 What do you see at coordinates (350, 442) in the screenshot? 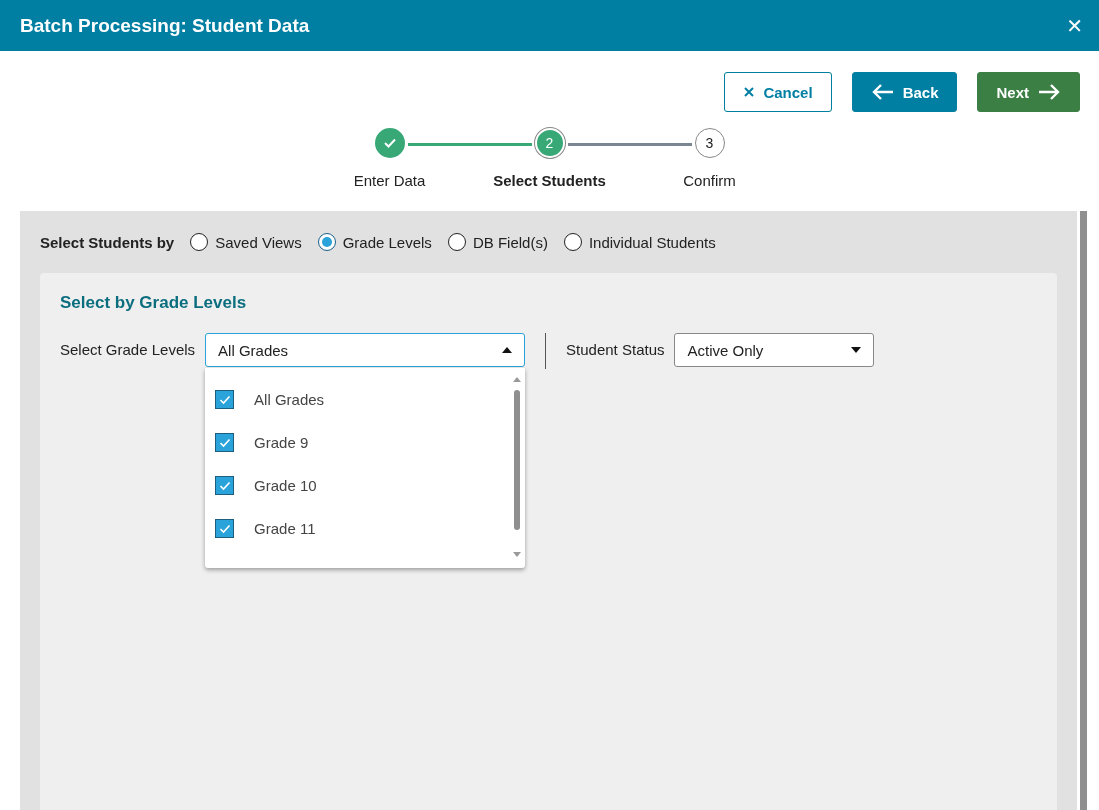
I see `menu-item: Grade 9` at bounding box center [350, 442].